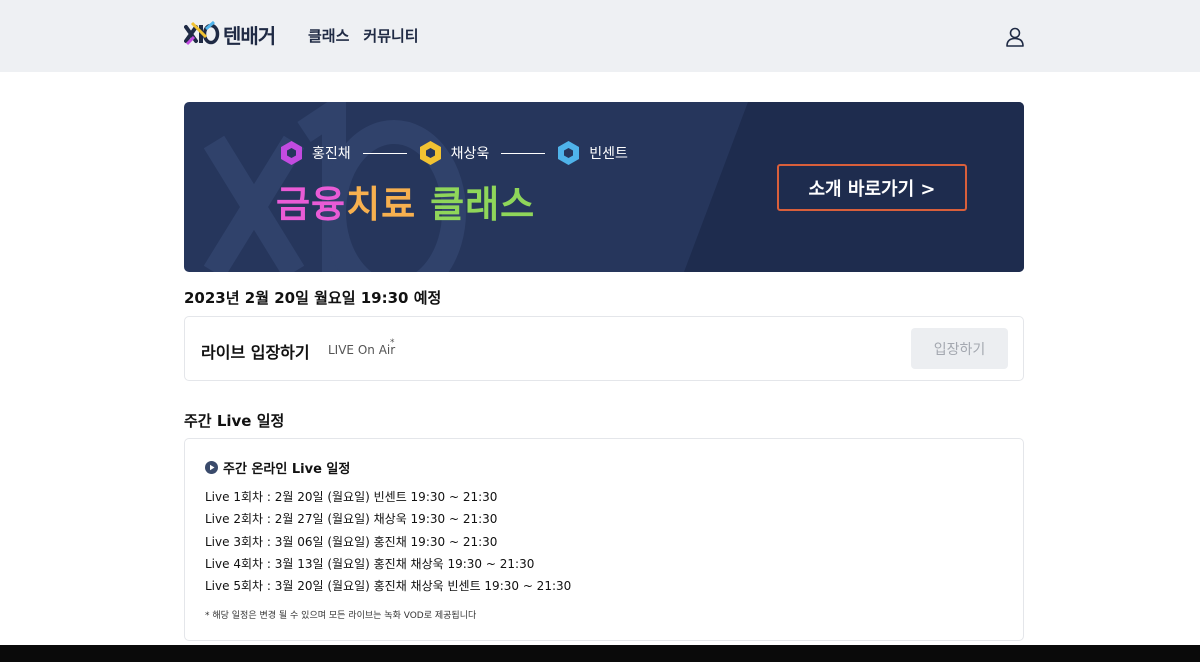 This screenshot has height=662, width=1200. I want to click on instructor-3: 빈센트, so click(592, 153).